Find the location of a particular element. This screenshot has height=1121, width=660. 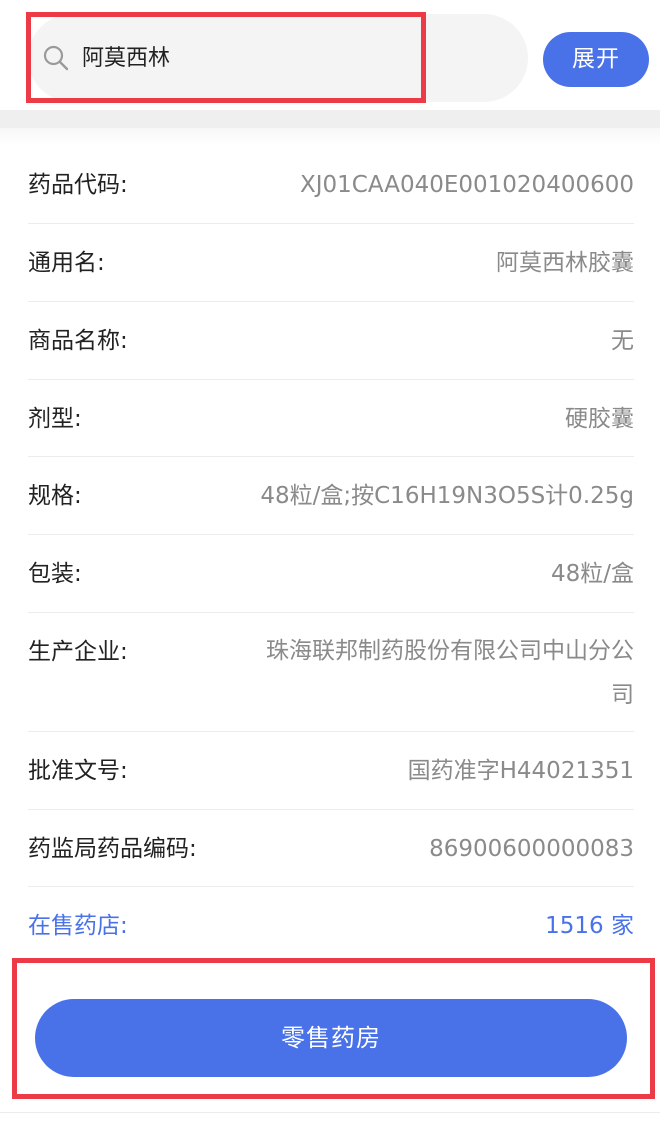

row-value: XJ01CAA040E001020400600 is located at coordinates (466, 185).